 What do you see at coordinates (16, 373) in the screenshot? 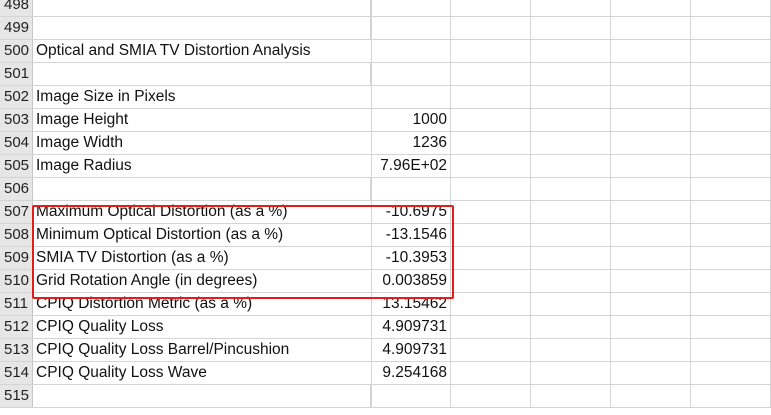
I see `row-number: 514` at bounding box center [16, 373].